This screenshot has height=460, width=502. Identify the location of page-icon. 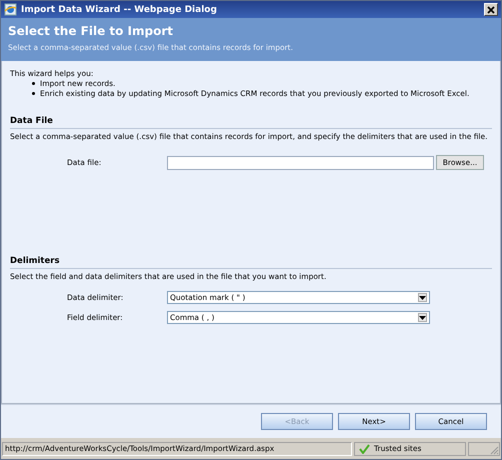
(10, 9).